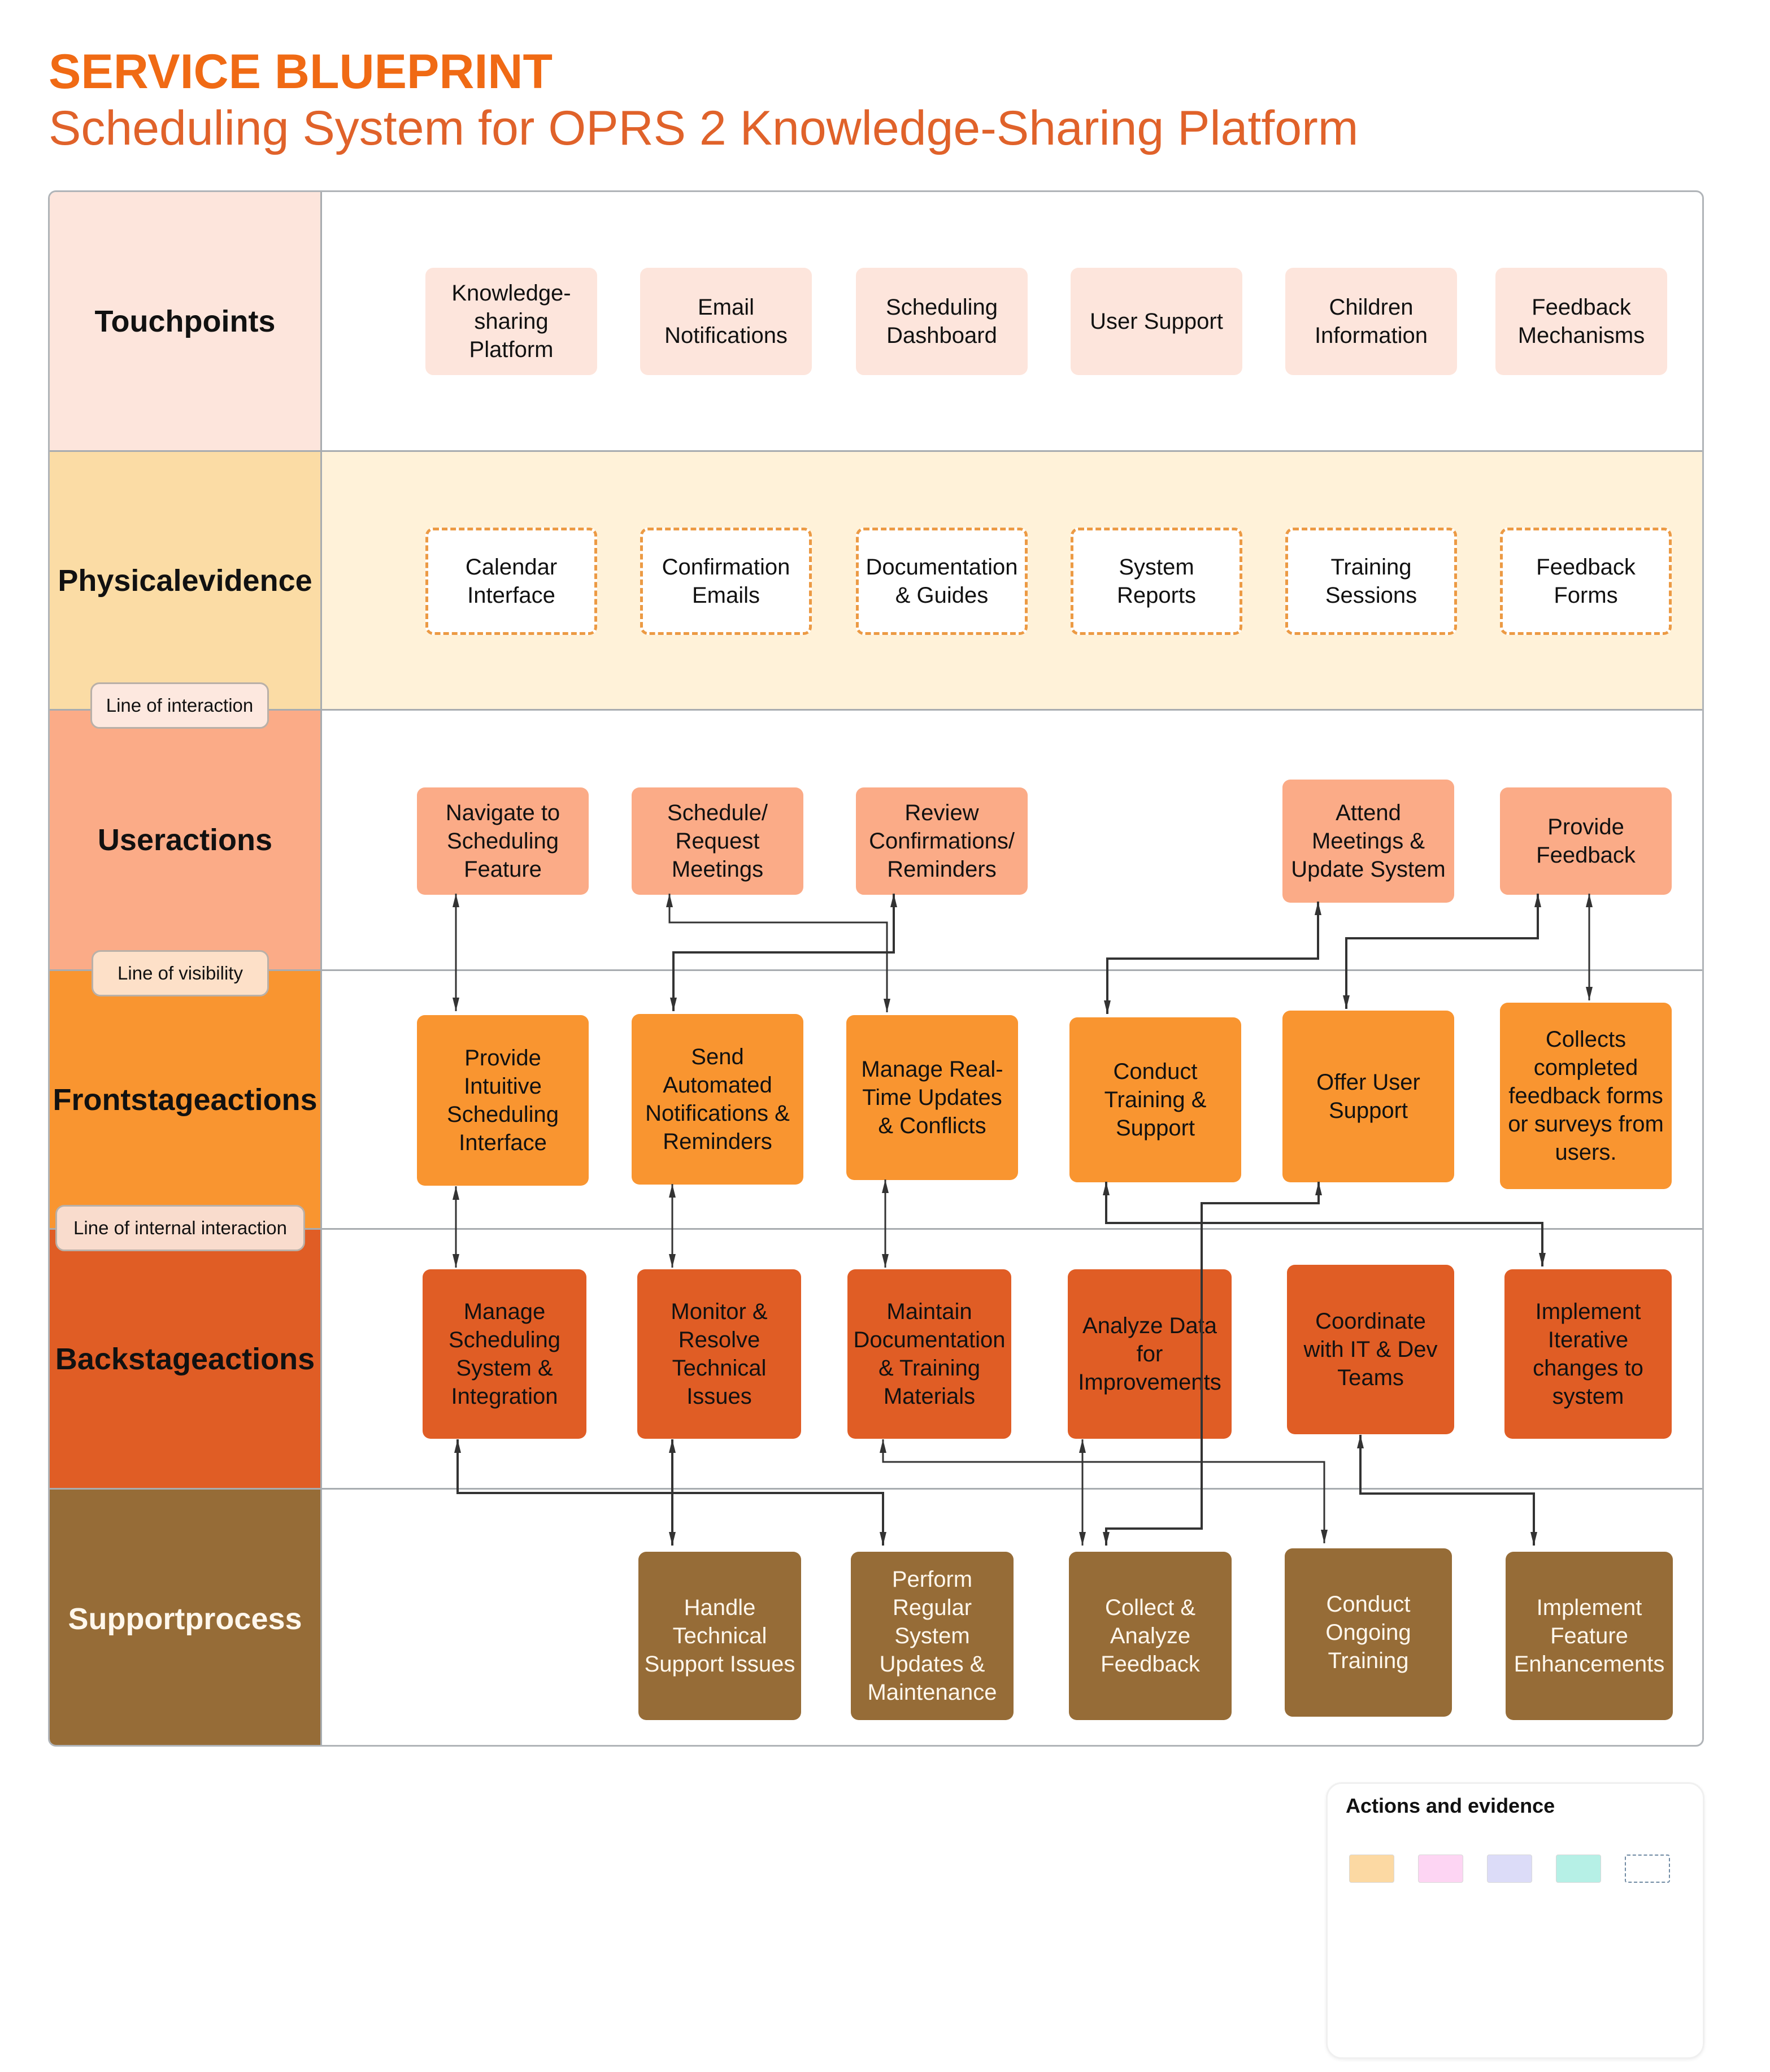  Describe the element at coordinates (726, 581) in the screenshot. I see `evidence-card: Confirmation Emails` at that location.